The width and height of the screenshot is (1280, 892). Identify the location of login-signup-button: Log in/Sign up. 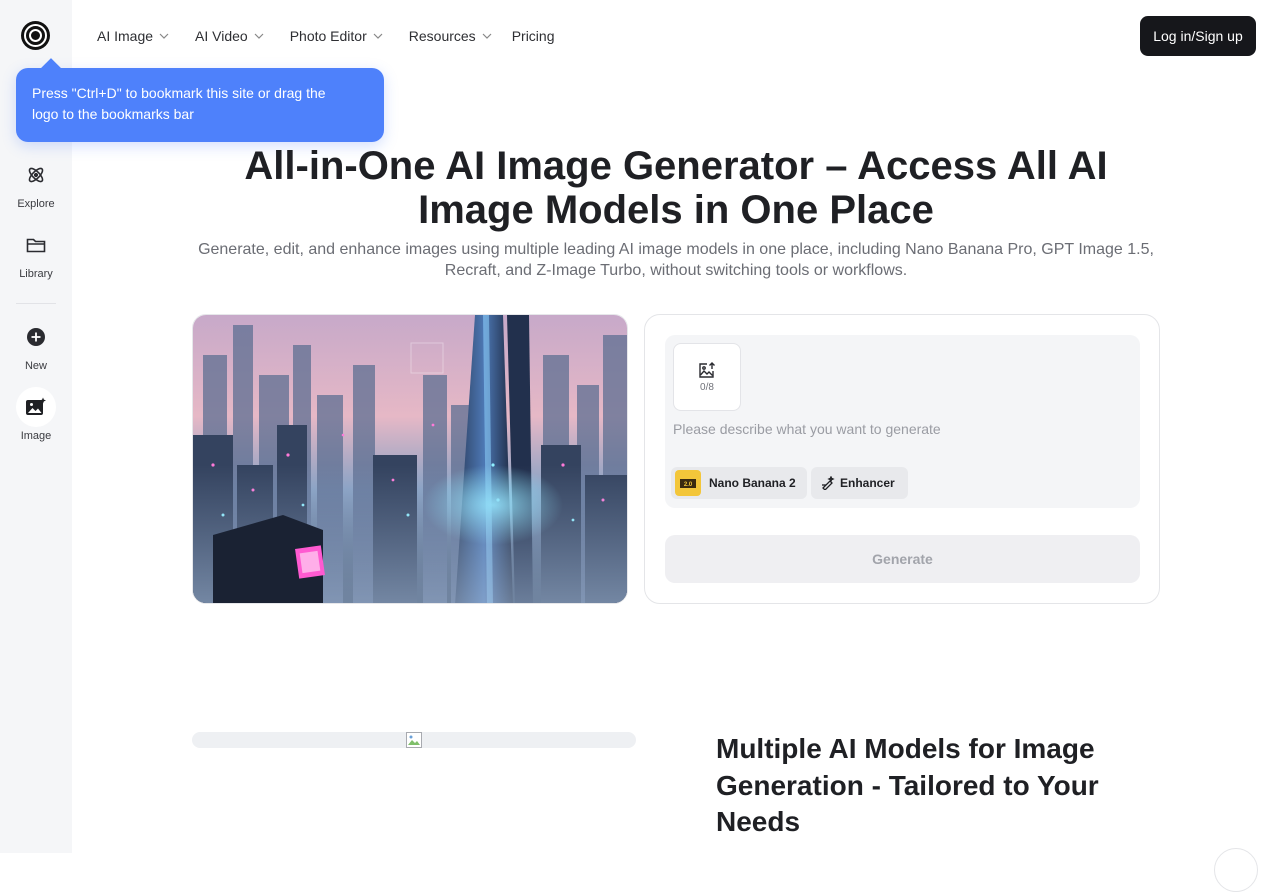
(1198, 36).